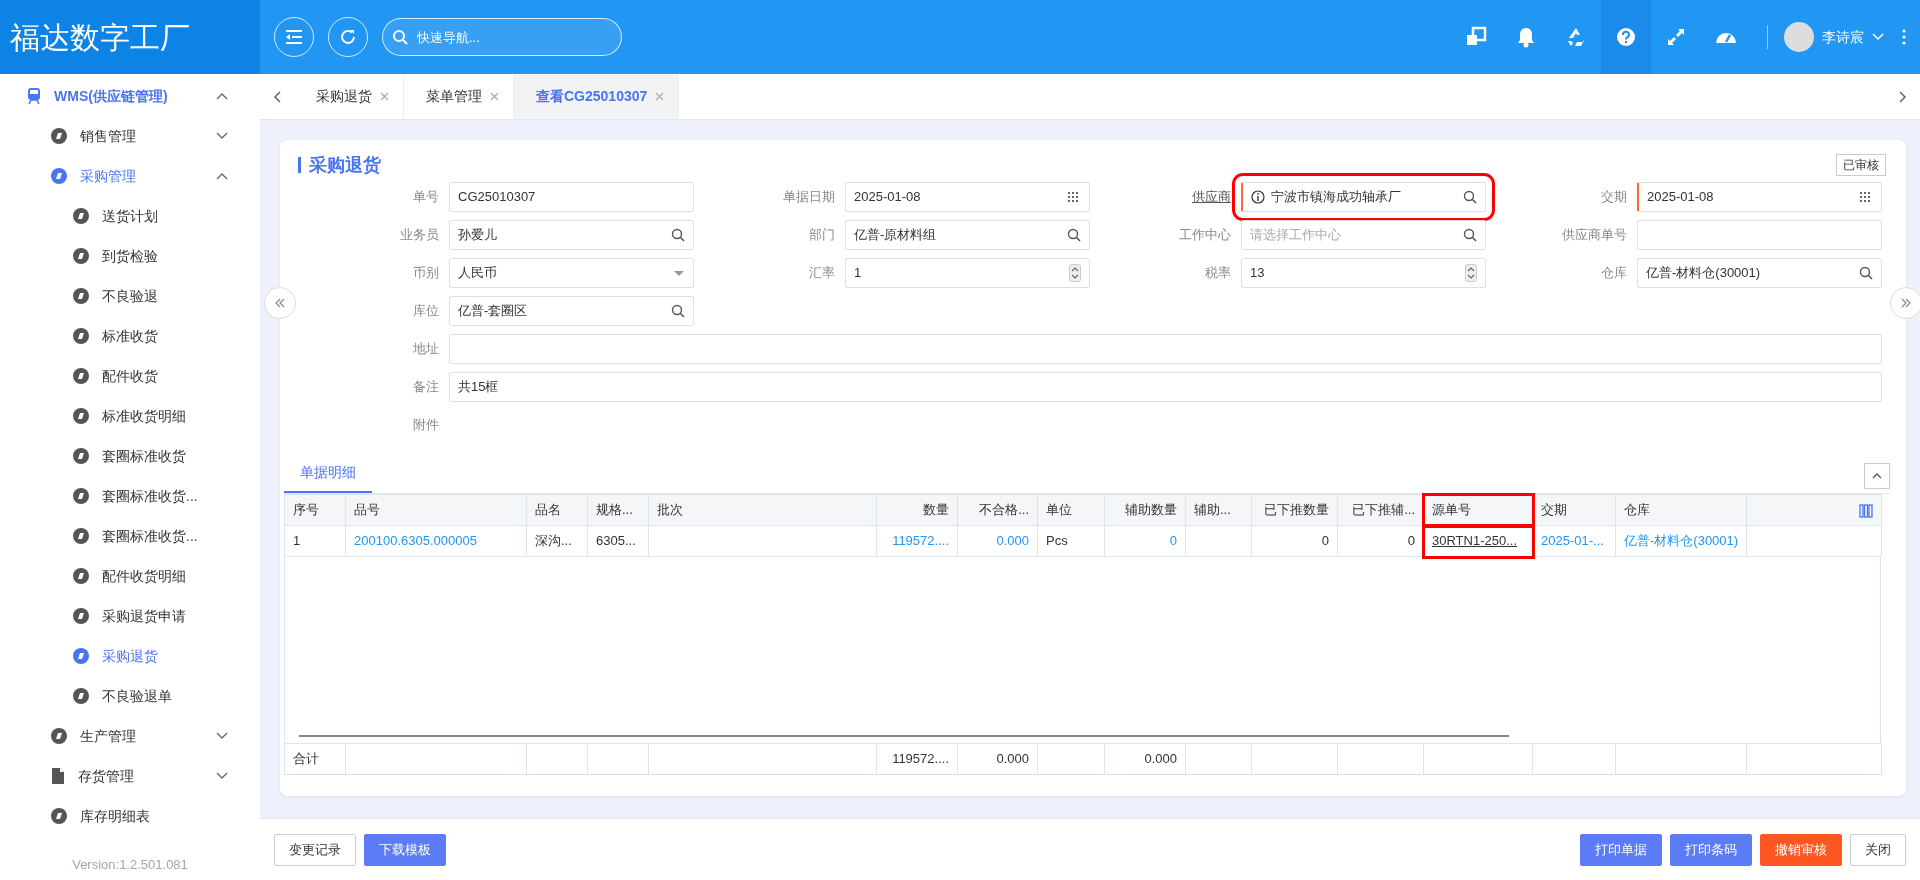  I want to click on table-cell: 1, so click(315, 541).